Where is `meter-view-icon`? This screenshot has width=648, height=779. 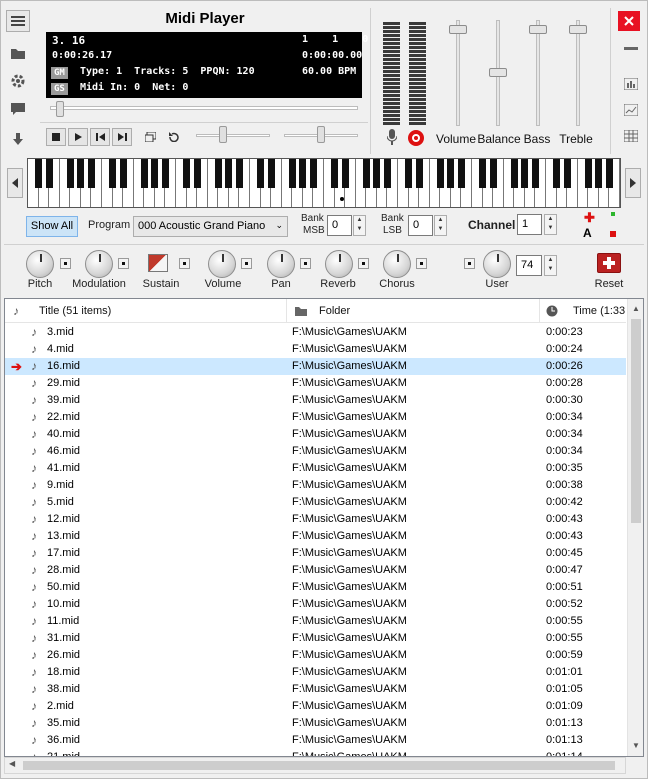 meter-view-icon is located at coordinates (631, 84).